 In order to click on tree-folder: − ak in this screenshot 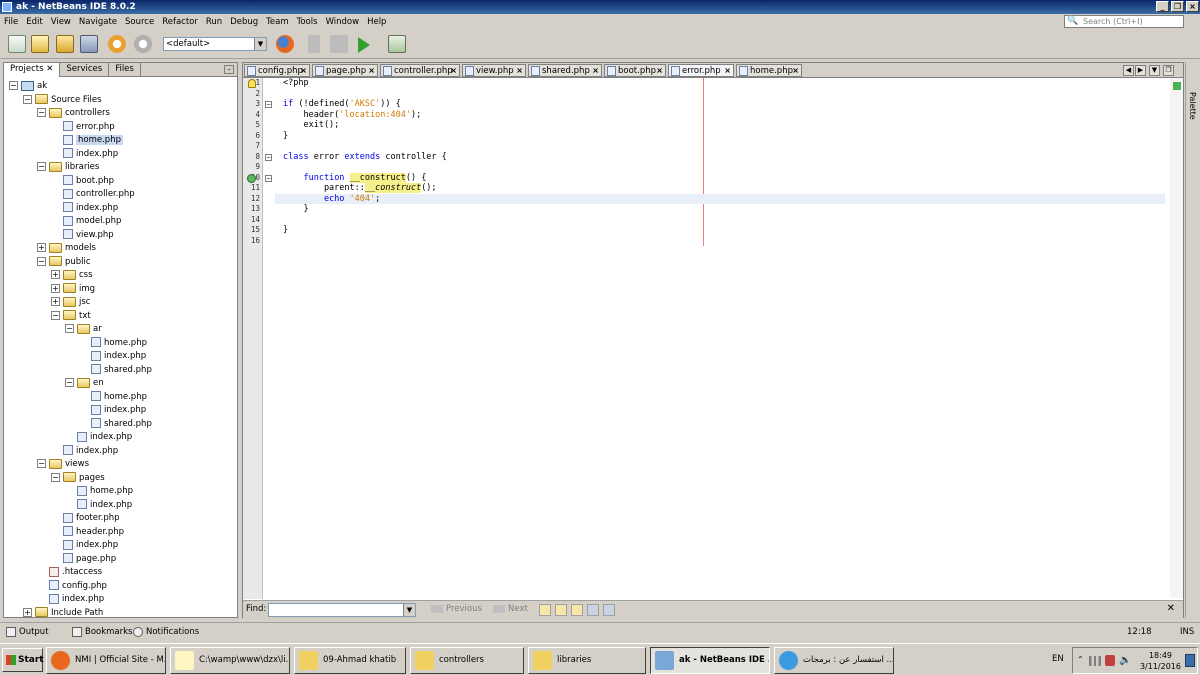, I will do `click(28, 86)`.